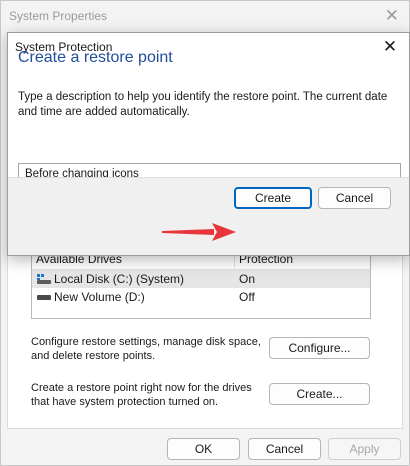 The width and height of the screenshot is (410, 466). Describe the element at coordinates (203, 449) in the screenshot. I see `ok-button: OK` at that location.